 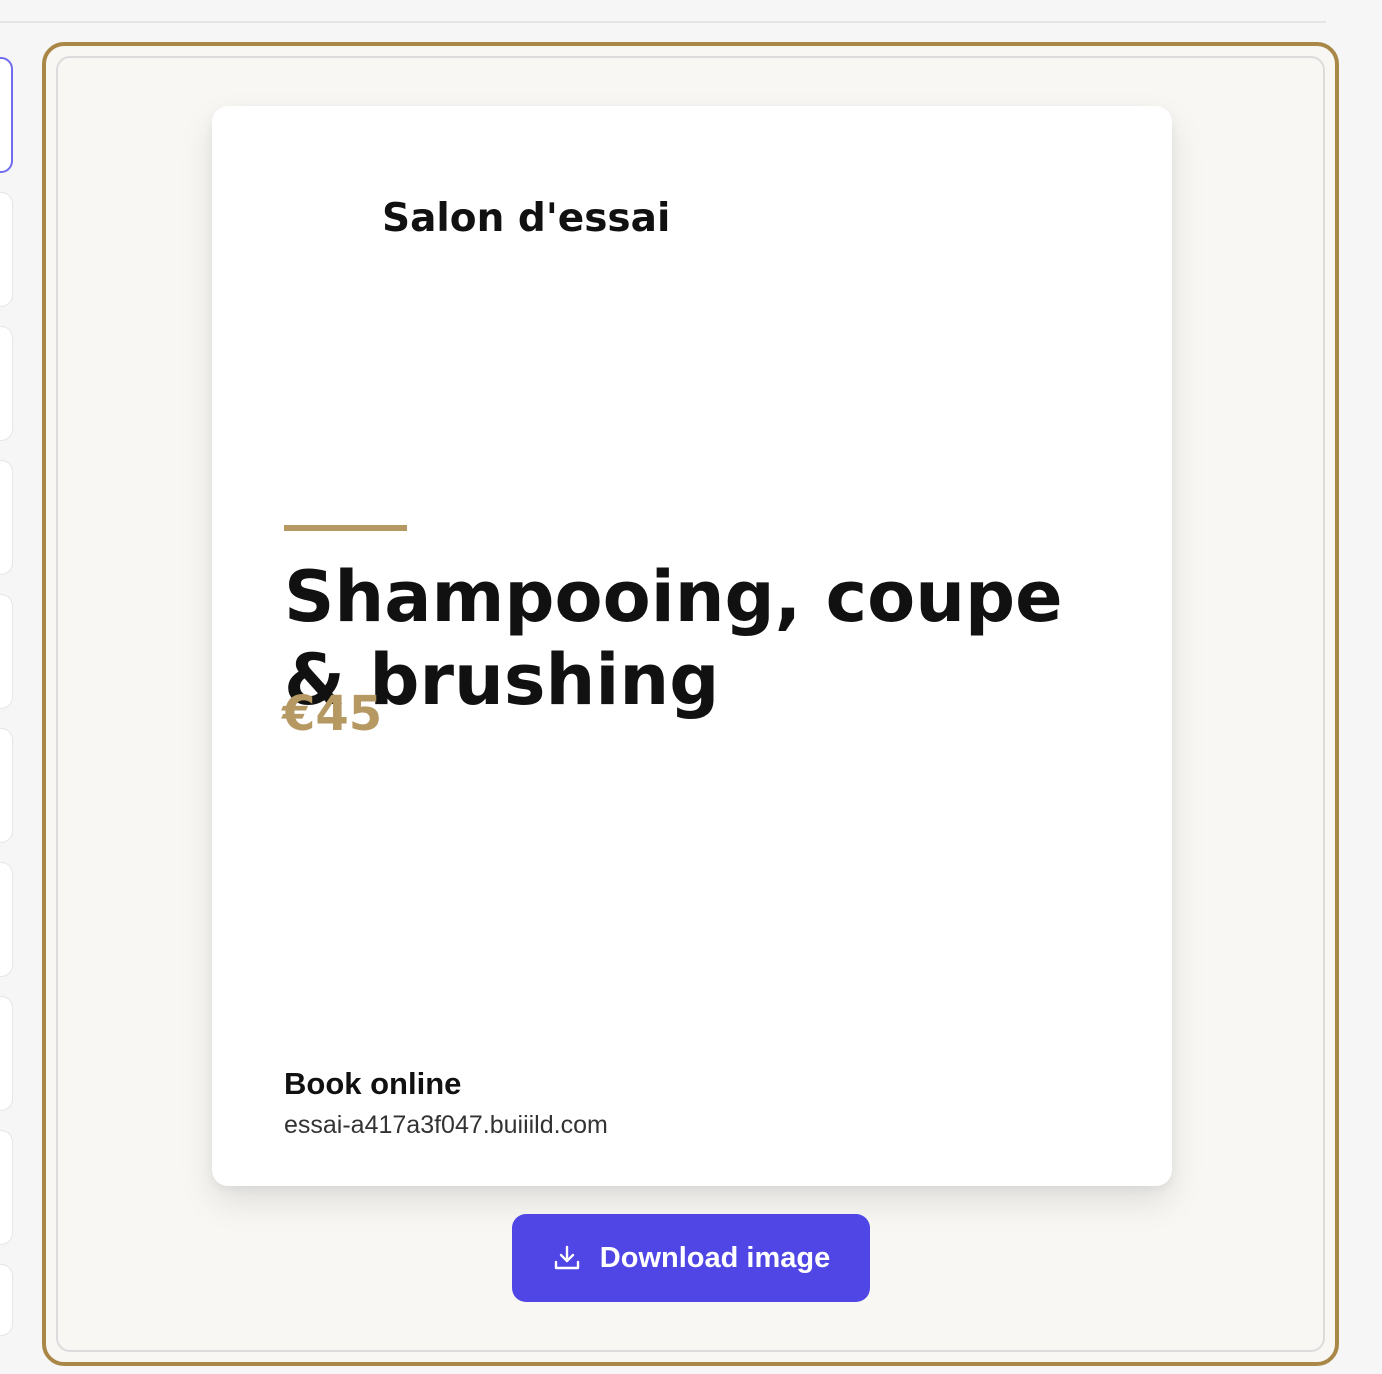 I want to click on book-online-label: Book online, so click(x=373, y=1083).